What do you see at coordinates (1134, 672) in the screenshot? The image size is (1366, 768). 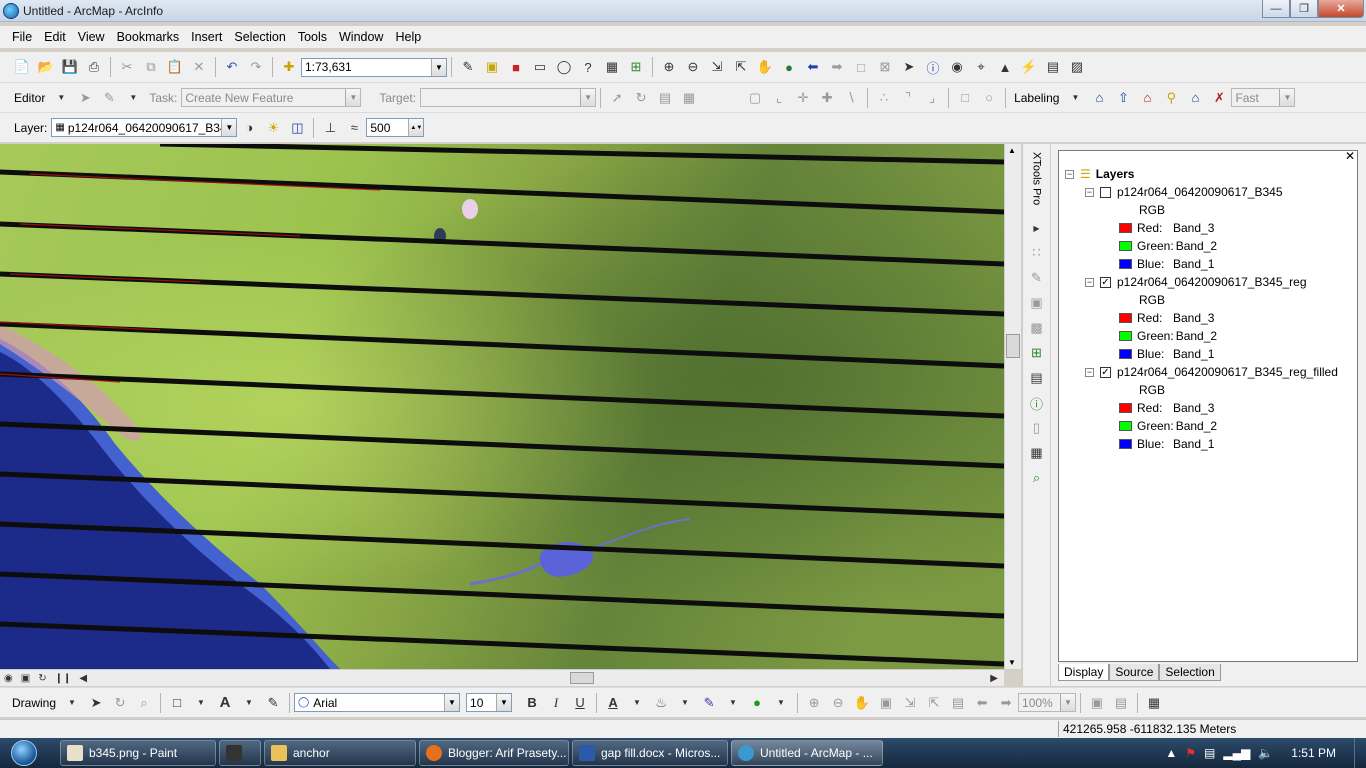 I see `tab-source: Source` at bounding box center [1134, 672].